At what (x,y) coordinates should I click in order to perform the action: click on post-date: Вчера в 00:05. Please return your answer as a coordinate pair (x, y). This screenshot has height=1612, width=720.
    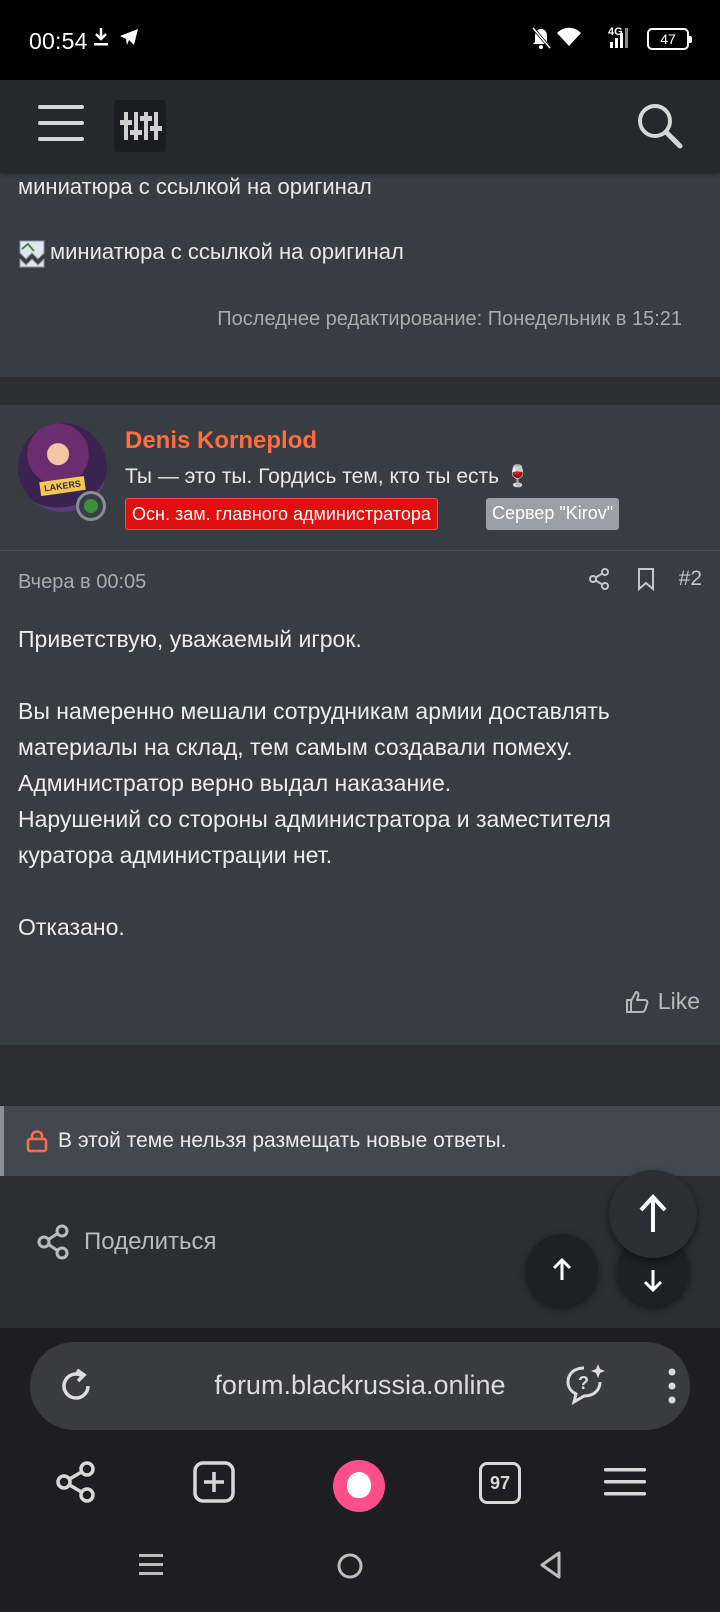
    Looking at the image, I should click on (82, 582).